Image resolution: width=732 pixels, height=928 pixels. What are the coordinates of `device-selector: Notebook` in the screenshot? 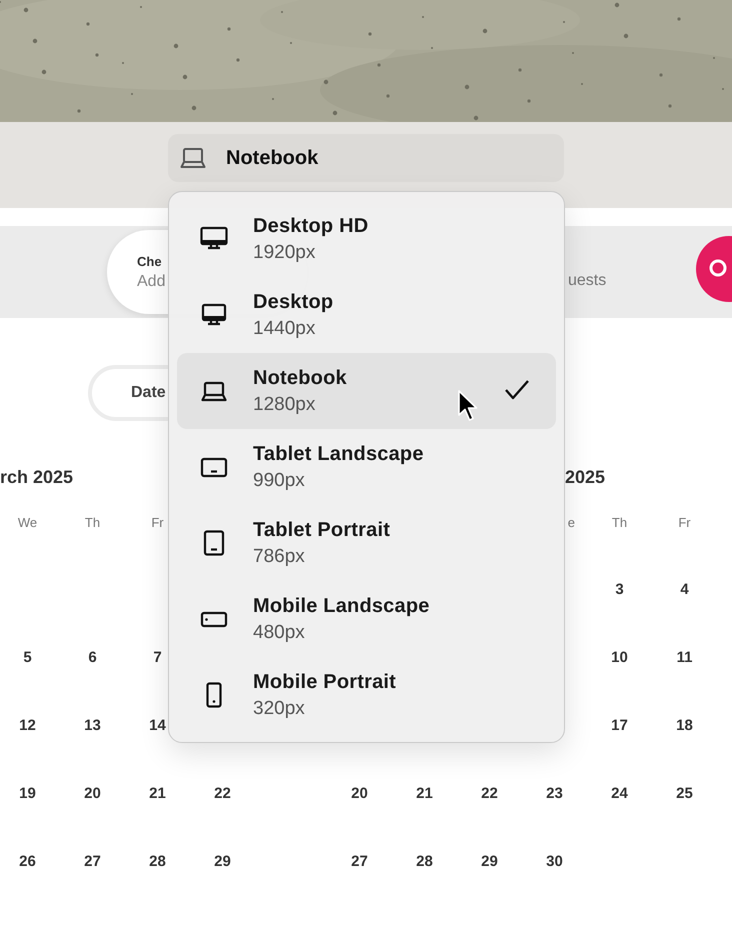 It's located at (366, 158).